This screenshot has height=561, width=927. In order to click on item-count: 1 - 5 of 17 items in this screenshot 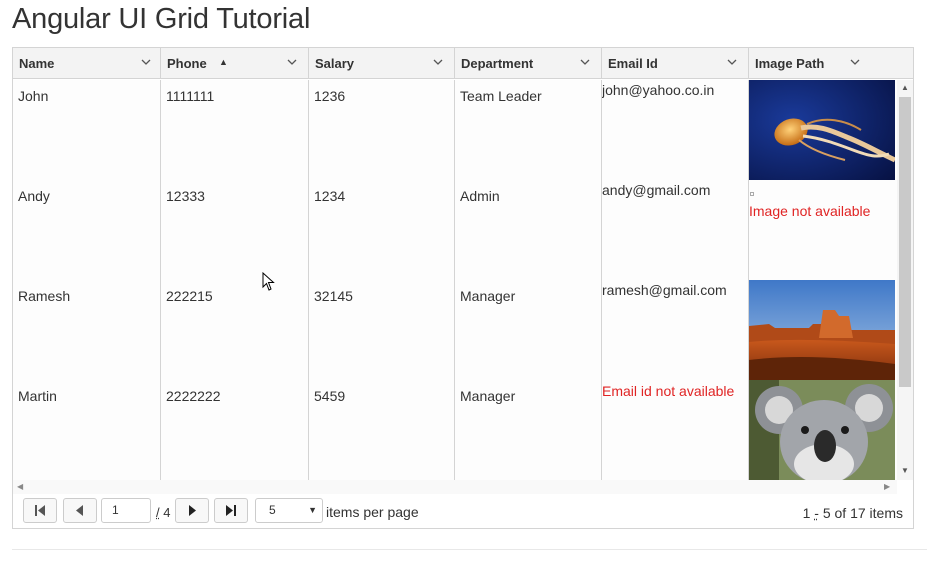, I will do `click(853, 513)`.